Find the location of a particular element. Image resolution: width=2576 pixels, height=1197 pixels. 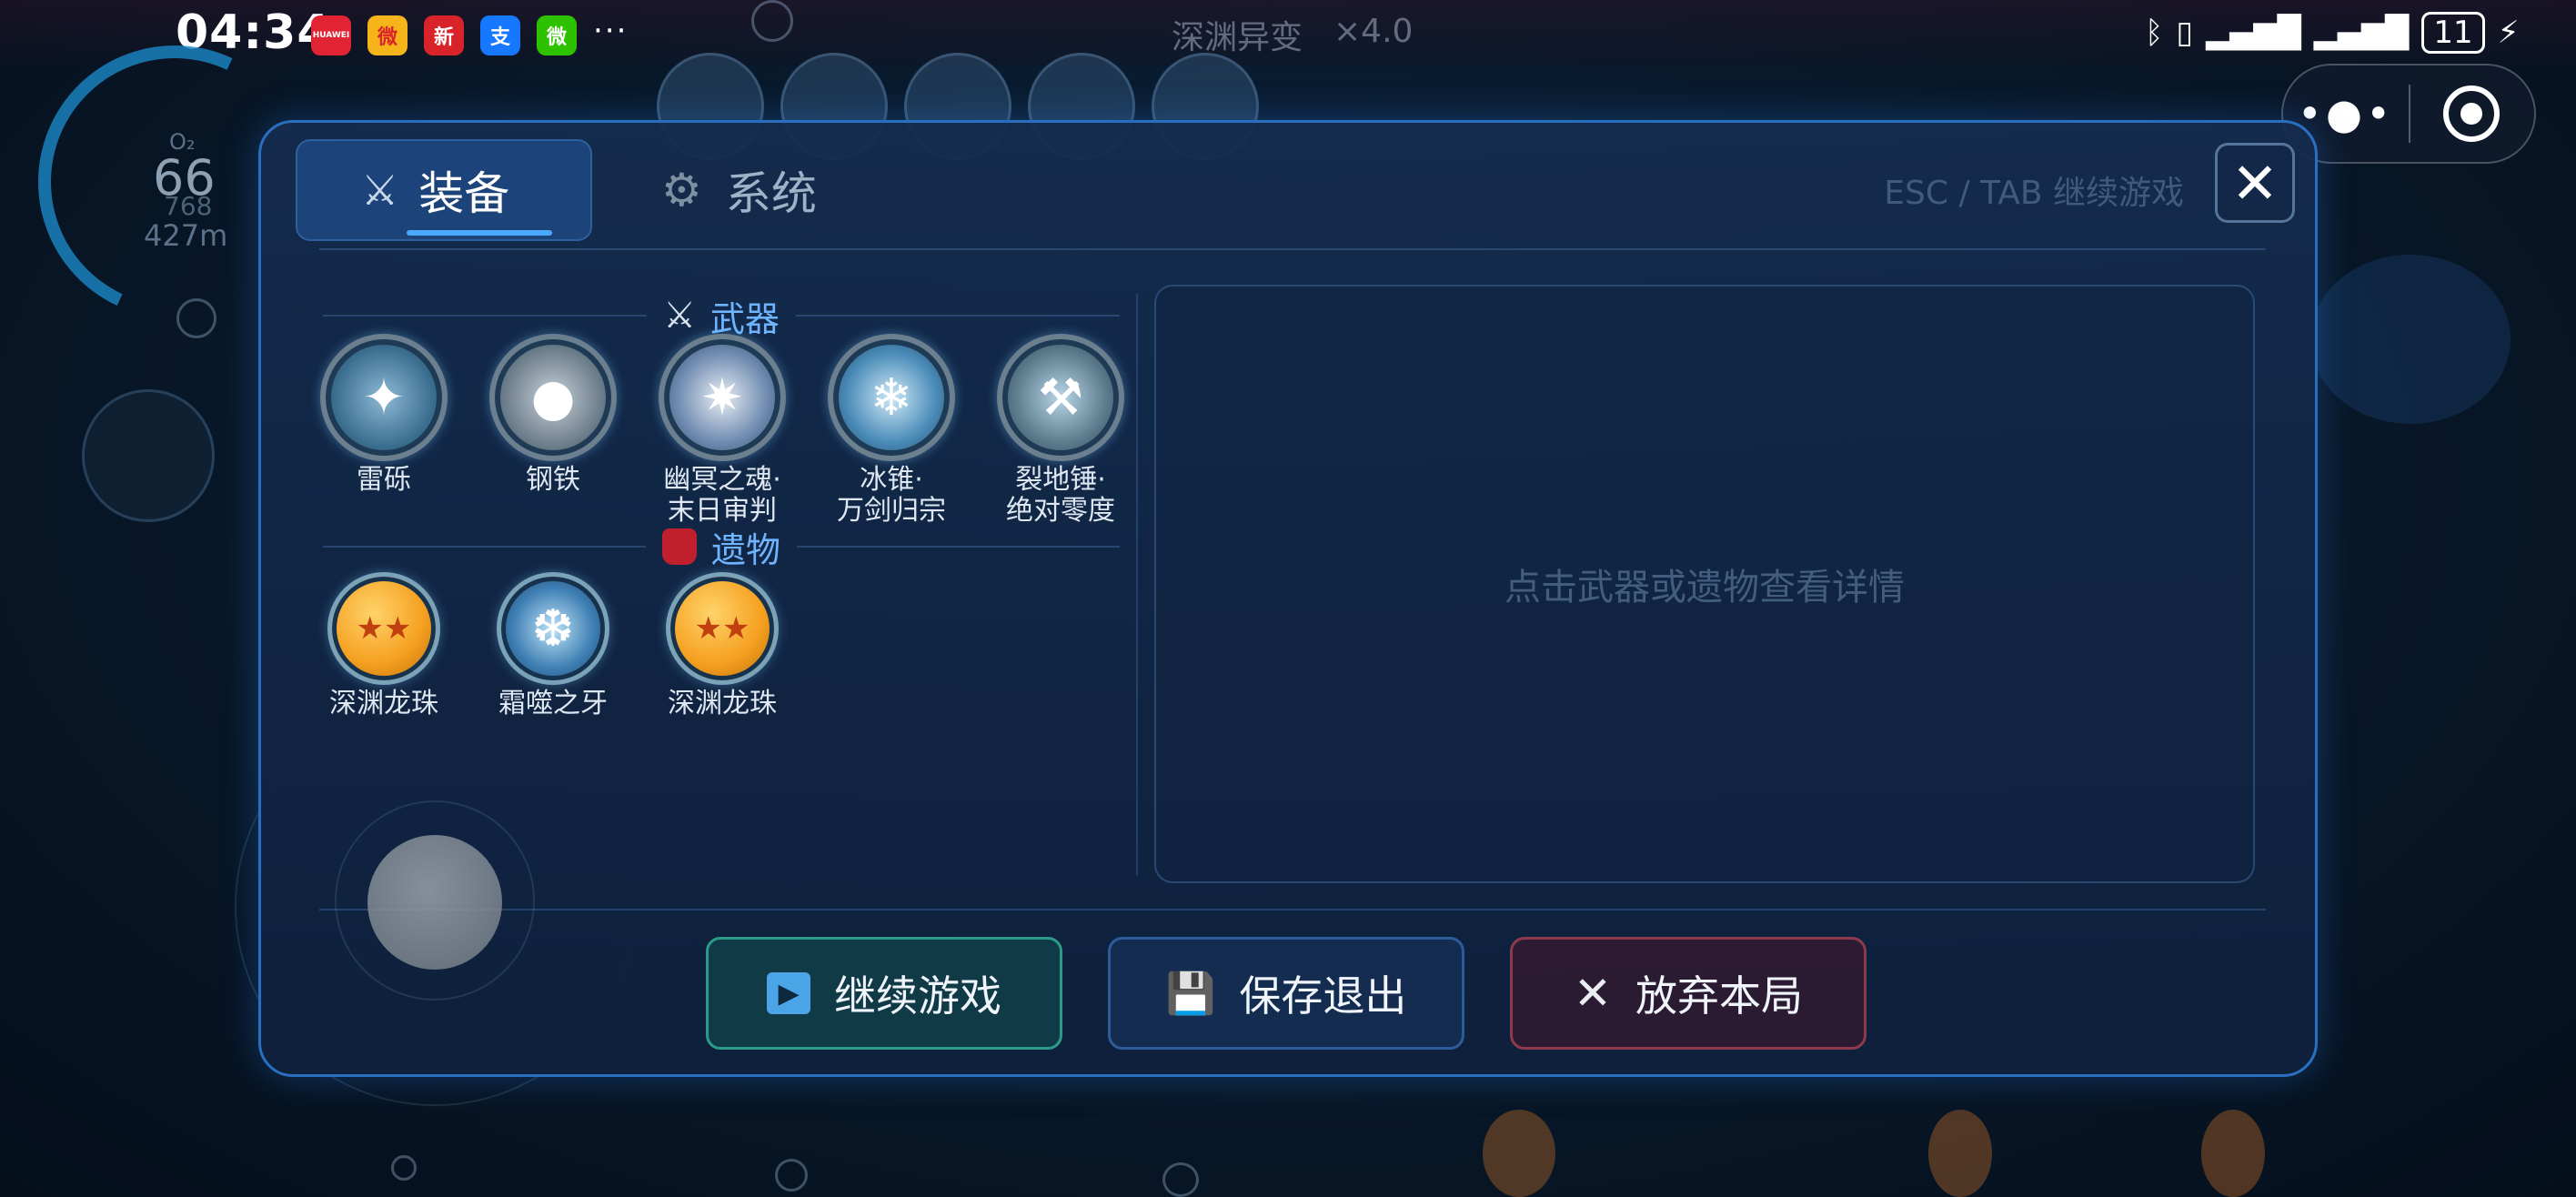

abandon-run-button: ✕ 放弃本局 is located at coordinates (1688, 993).